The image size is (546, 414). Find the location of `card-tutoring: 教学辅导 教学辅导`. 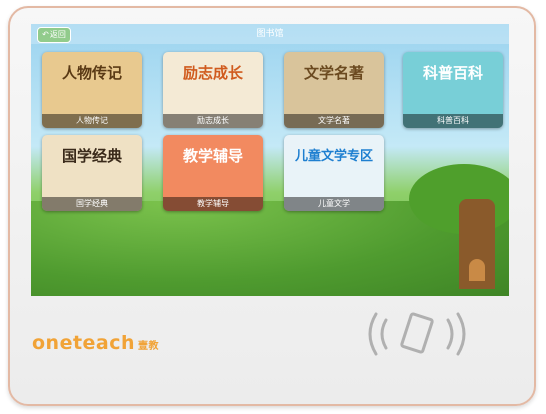

card-tutoring: 教学辅导 教学辅导 is located at coordinates (213, 173).